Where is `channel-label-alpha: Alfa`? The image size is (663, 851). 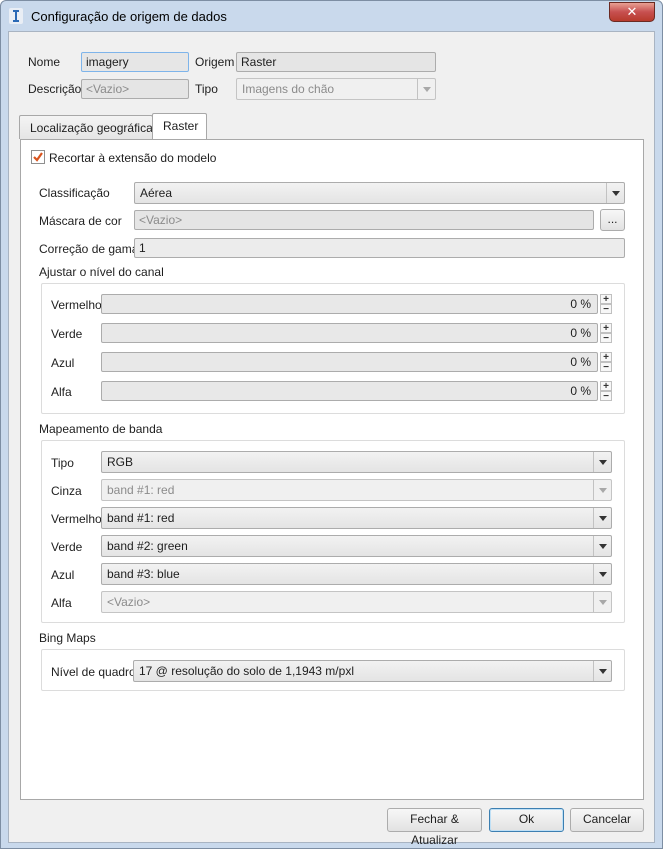
channel-label-alpha: Alfa is located at coordinates (61, 392).